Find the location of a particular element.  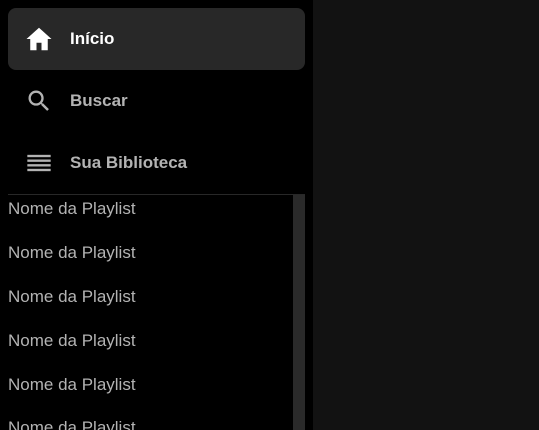

nav-item-sua-biblioteca: Sua Biblioteca is located at coordinates (156, 163).